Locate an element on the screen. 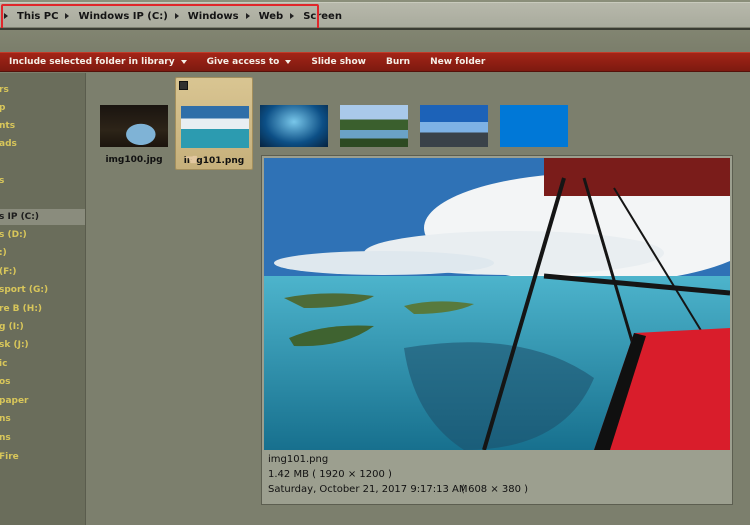 The height and width of the screenshot is (525, 750). nav-item-label: p is located at coordinates (2, 108).